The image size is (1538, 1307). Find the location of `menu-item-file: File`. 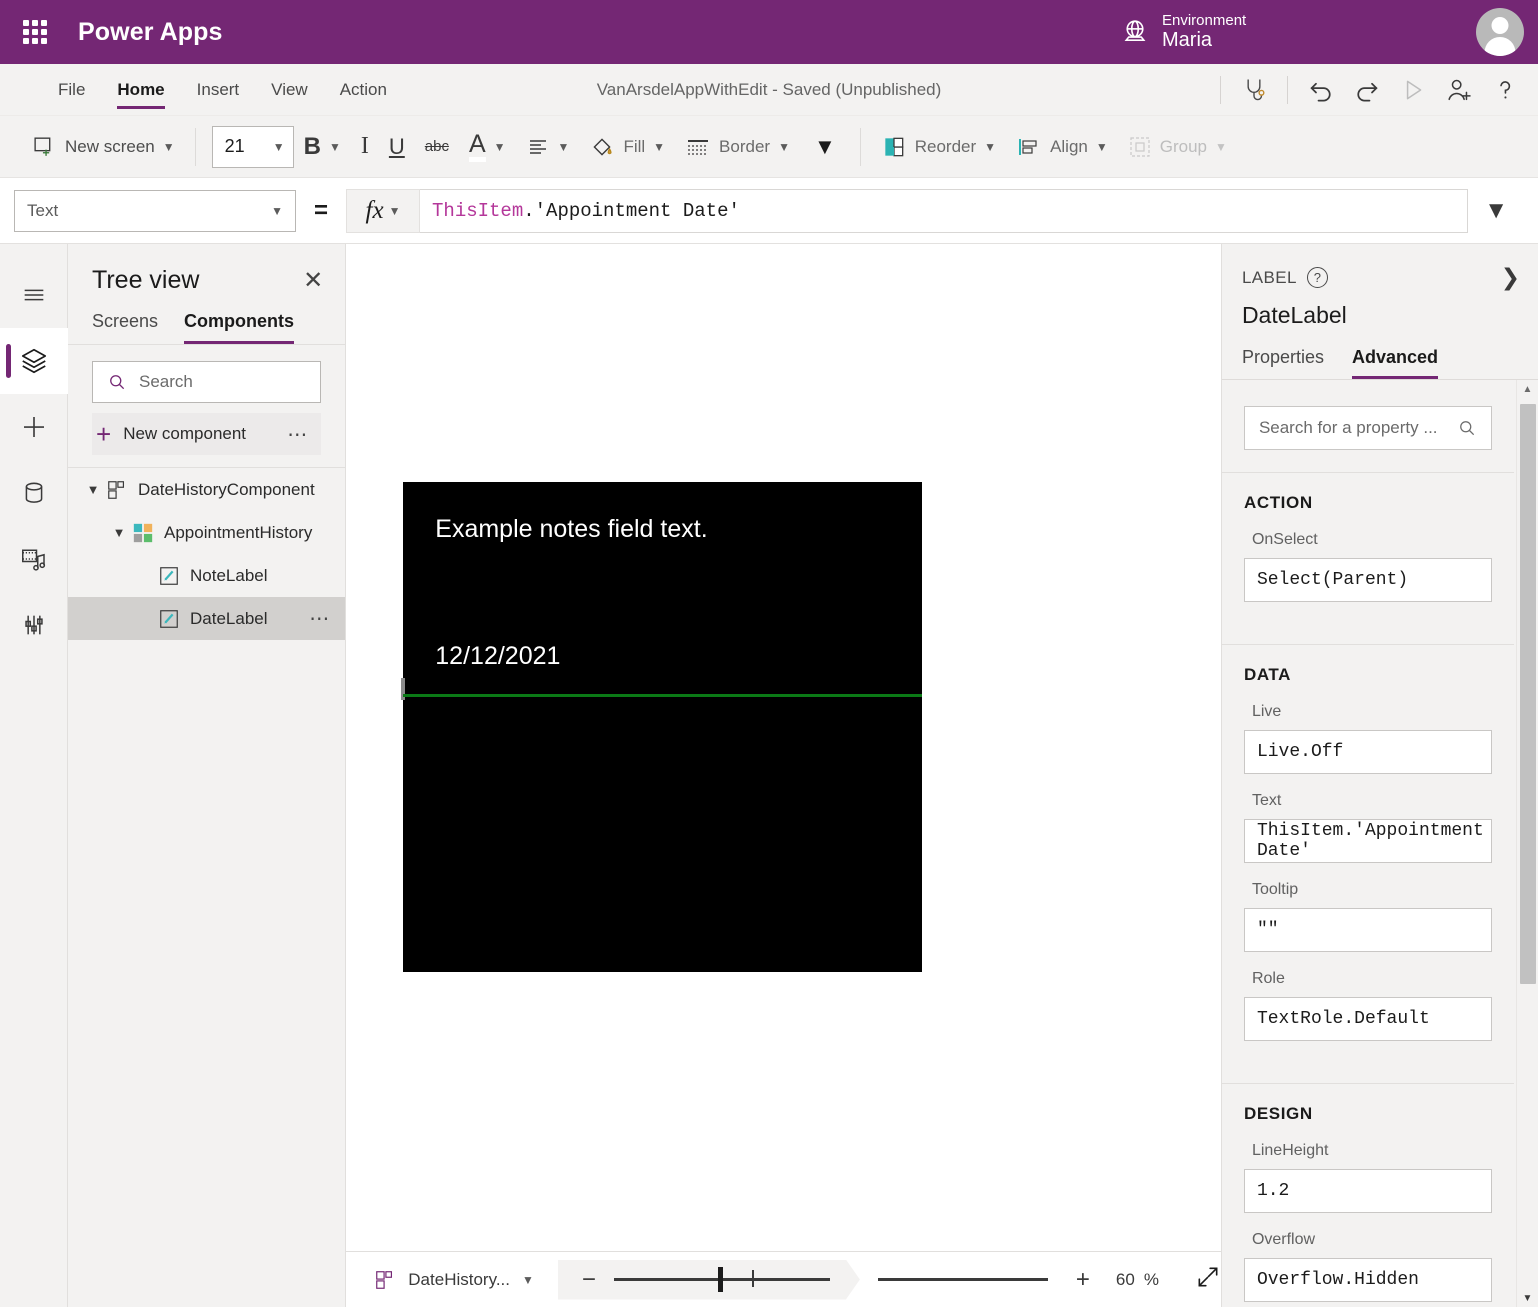

menu-item-file: File is located at coordinates (71, 90).